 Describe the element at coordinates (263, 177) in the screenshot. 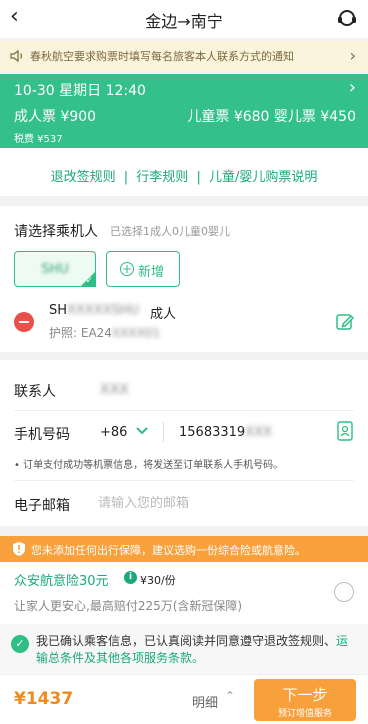

I see `child-ticket-link: 儿童/婴儿购票说明` at that location.